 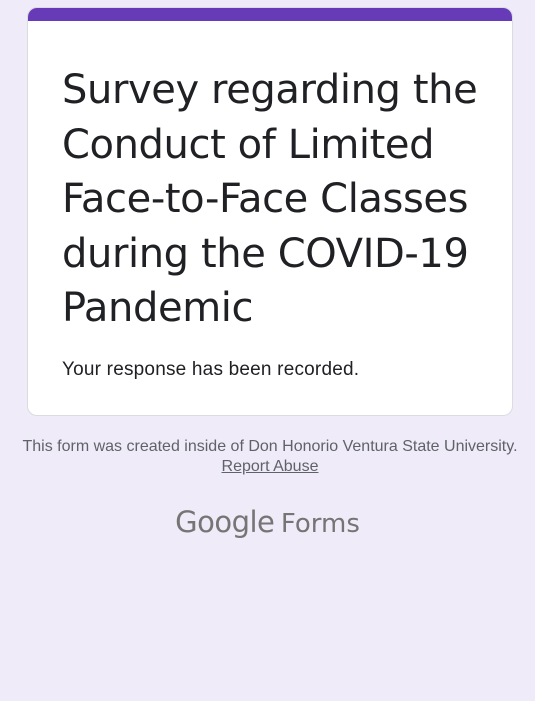 What do you see at coordinates (320, 524) in the screenshot?
I see `brand-forms-text: Forms` at bounding box center [320, 524].